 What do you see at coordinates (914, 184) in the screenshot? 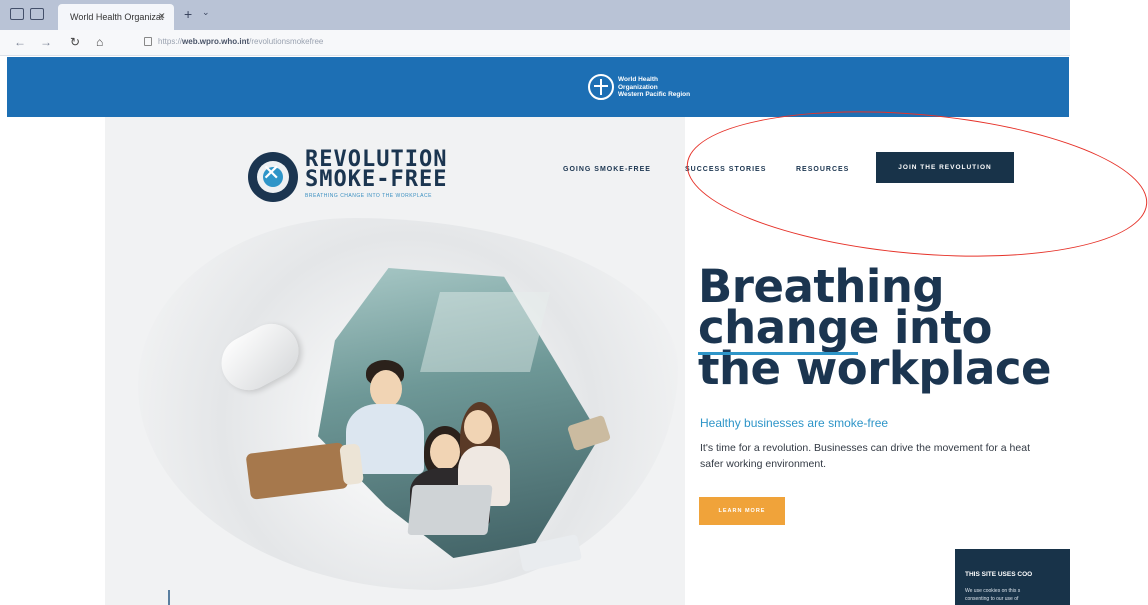
I see `annotation-ellipse` at bounding box center [914, 184].